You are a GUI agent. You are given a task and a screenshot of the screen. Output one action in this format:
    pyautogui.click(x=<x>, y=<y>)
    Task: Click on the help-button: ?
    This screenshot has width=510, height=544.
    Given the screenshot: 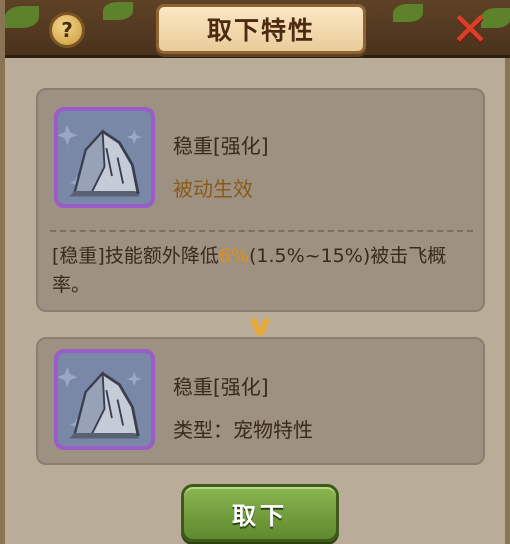 What is the action you would take?
    pyautogui.click(x=67, y=30)
    